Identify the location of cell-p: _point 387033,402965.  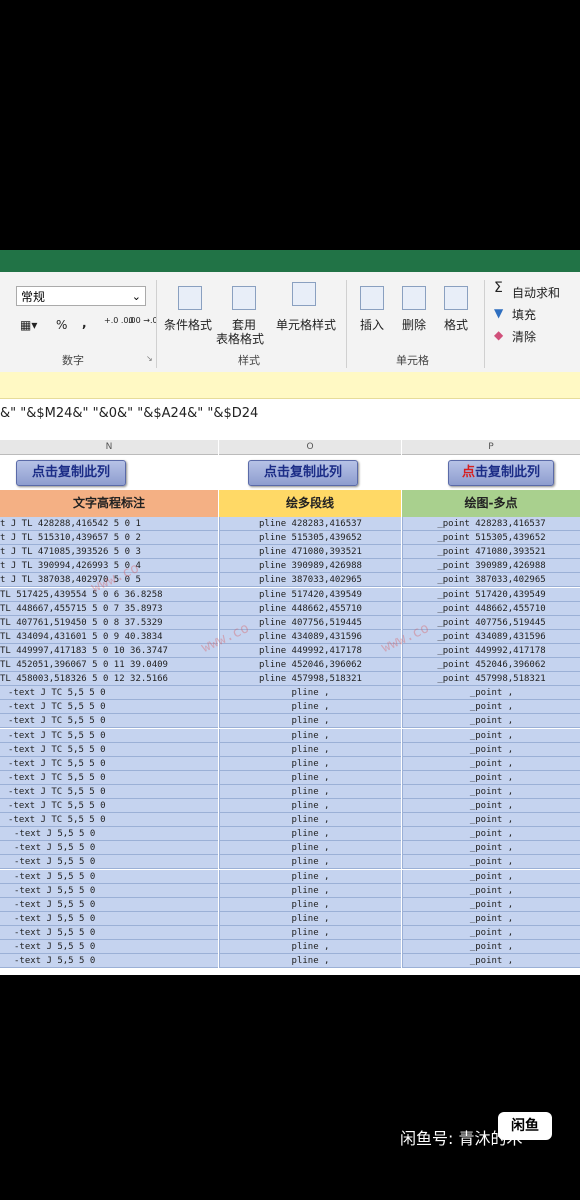
(491, 580).